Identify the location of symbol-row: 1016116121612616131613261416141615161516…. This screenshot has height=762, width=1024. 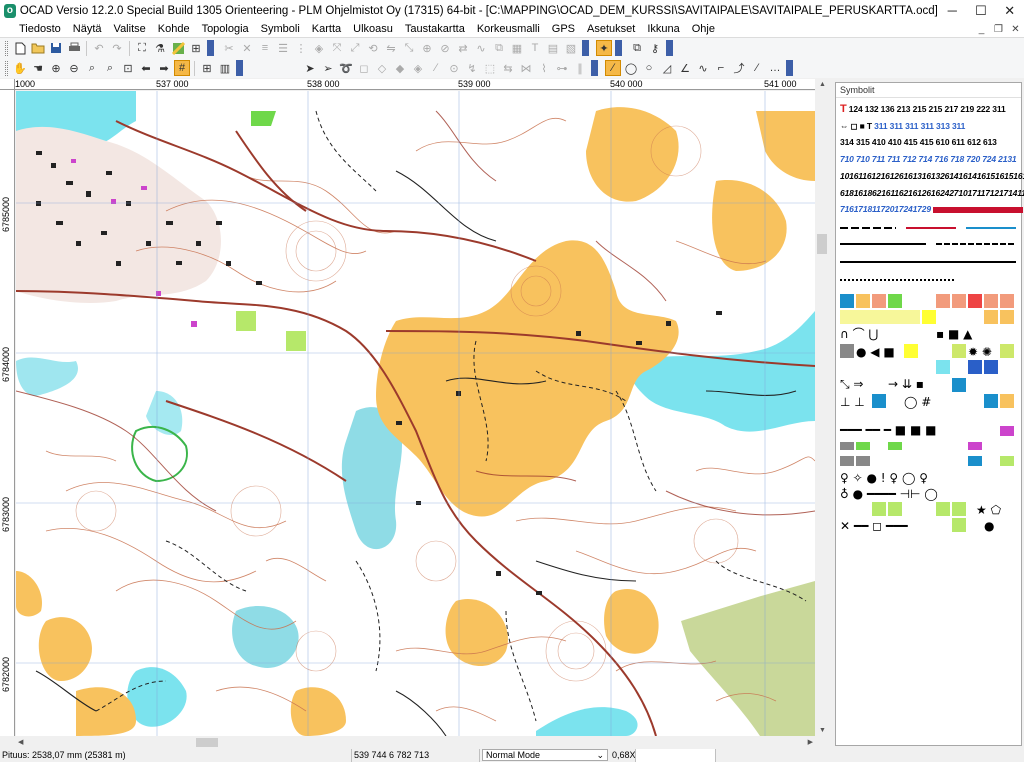
(930, 176).